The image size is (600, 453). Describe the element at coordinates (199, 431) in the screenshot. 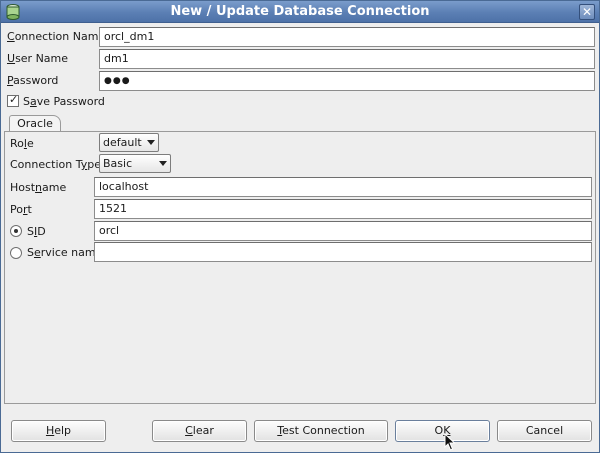

I see `clear-button: Clear` at that location.